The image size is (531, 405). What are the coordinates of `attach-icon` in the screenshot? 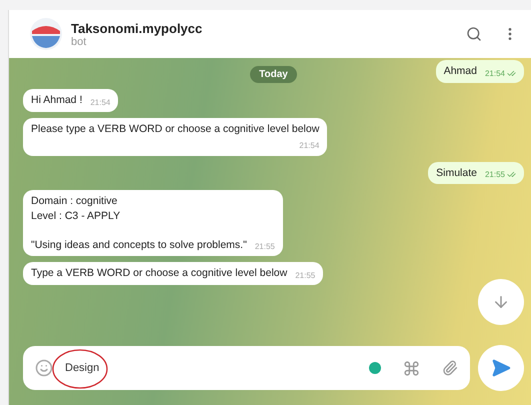 It's located at (450, 368).